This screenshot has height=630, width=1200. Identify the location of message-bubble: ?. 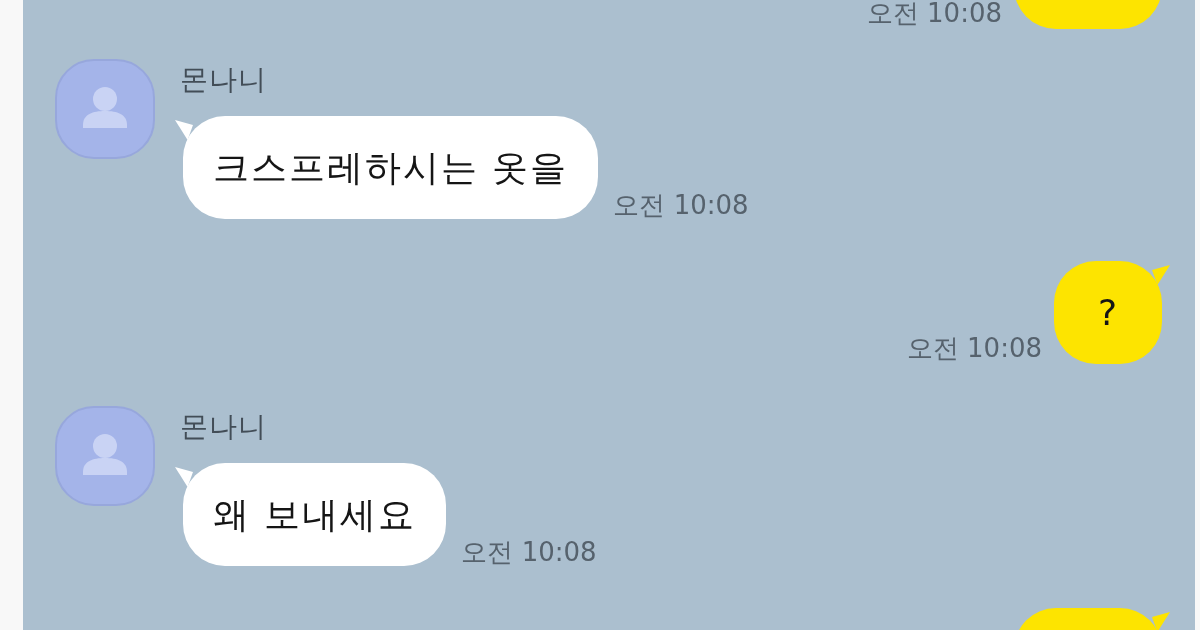
(1112, 312).